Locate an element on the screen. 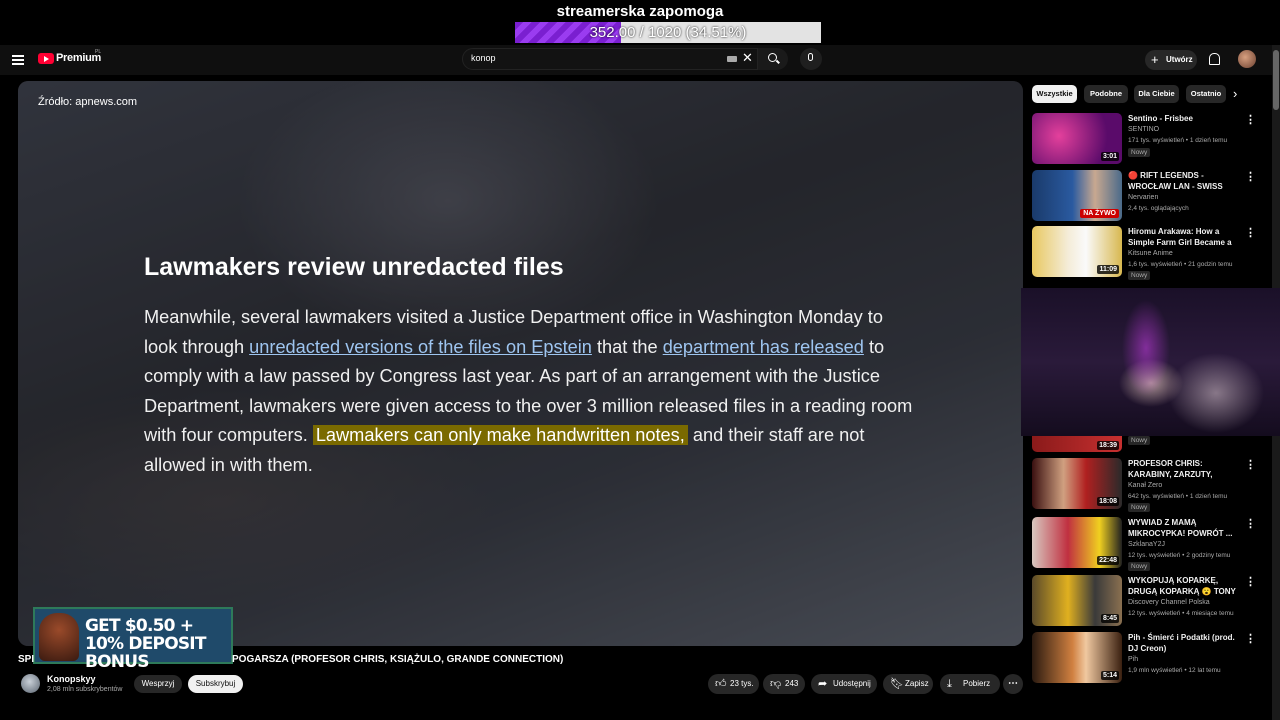 This screenshot has height=720, width=1280. logo-region: PL is located at coordinates (98, 52).